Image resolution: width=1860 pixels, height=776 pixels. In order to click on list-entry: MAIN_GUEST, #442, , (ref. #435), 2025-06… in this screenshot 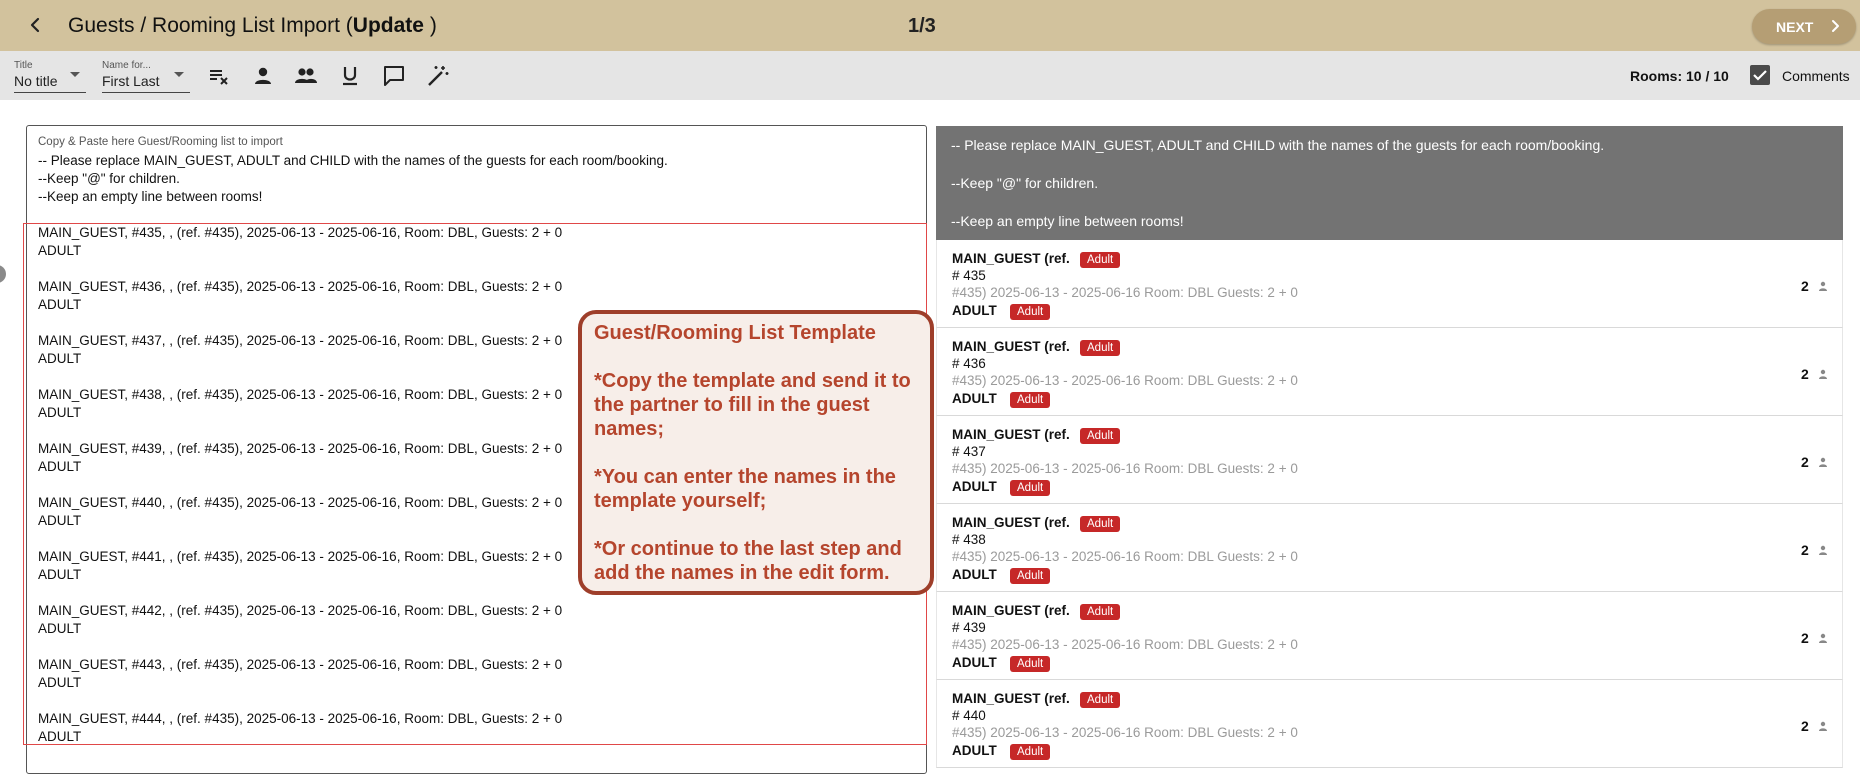, I will do `click(300, 620)`.